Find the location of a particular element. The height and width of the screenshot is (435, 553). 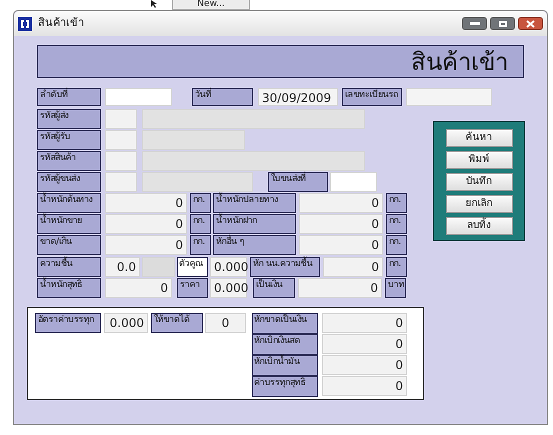

field-label: รหัสผู้ขนส่ง is located at coordinates (69, 182).